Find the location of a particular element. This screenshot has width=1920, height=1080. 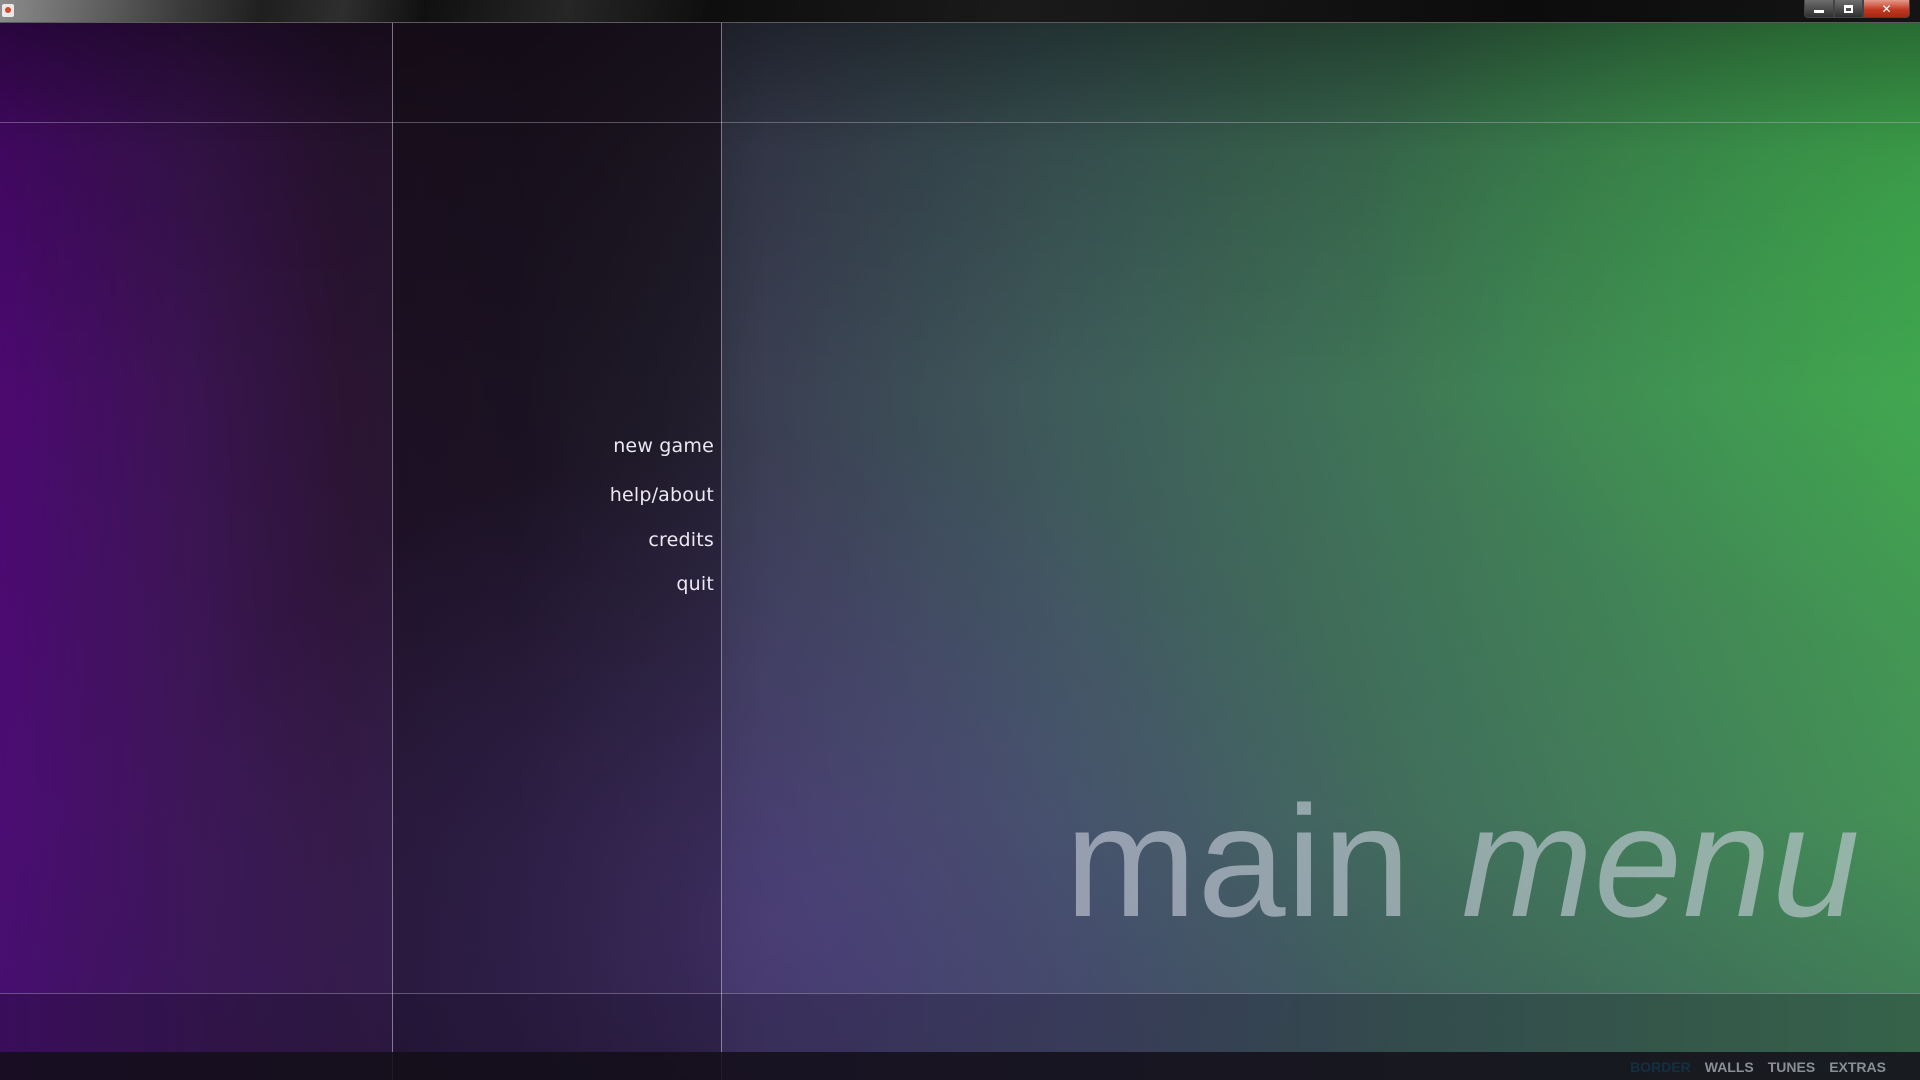

bottom-tab-bar: BORDER WALLS TUNES EXTRAS is located at coordinates (1758, 1067).